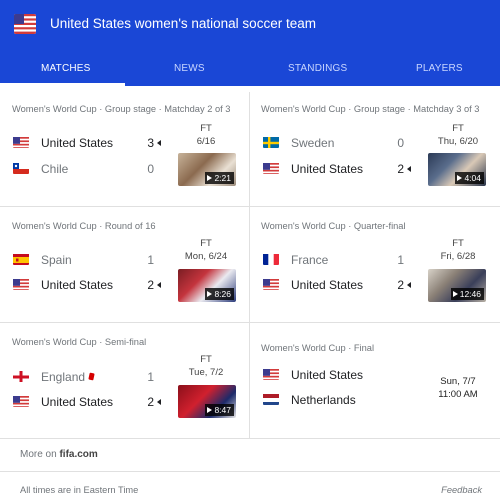 The width and height of the screenshot is (500, 498). What do you see at coordinates (207, 169) in the screenshot?
I see `video-thumbnail: 2:21` at bounding box center [207, 169].